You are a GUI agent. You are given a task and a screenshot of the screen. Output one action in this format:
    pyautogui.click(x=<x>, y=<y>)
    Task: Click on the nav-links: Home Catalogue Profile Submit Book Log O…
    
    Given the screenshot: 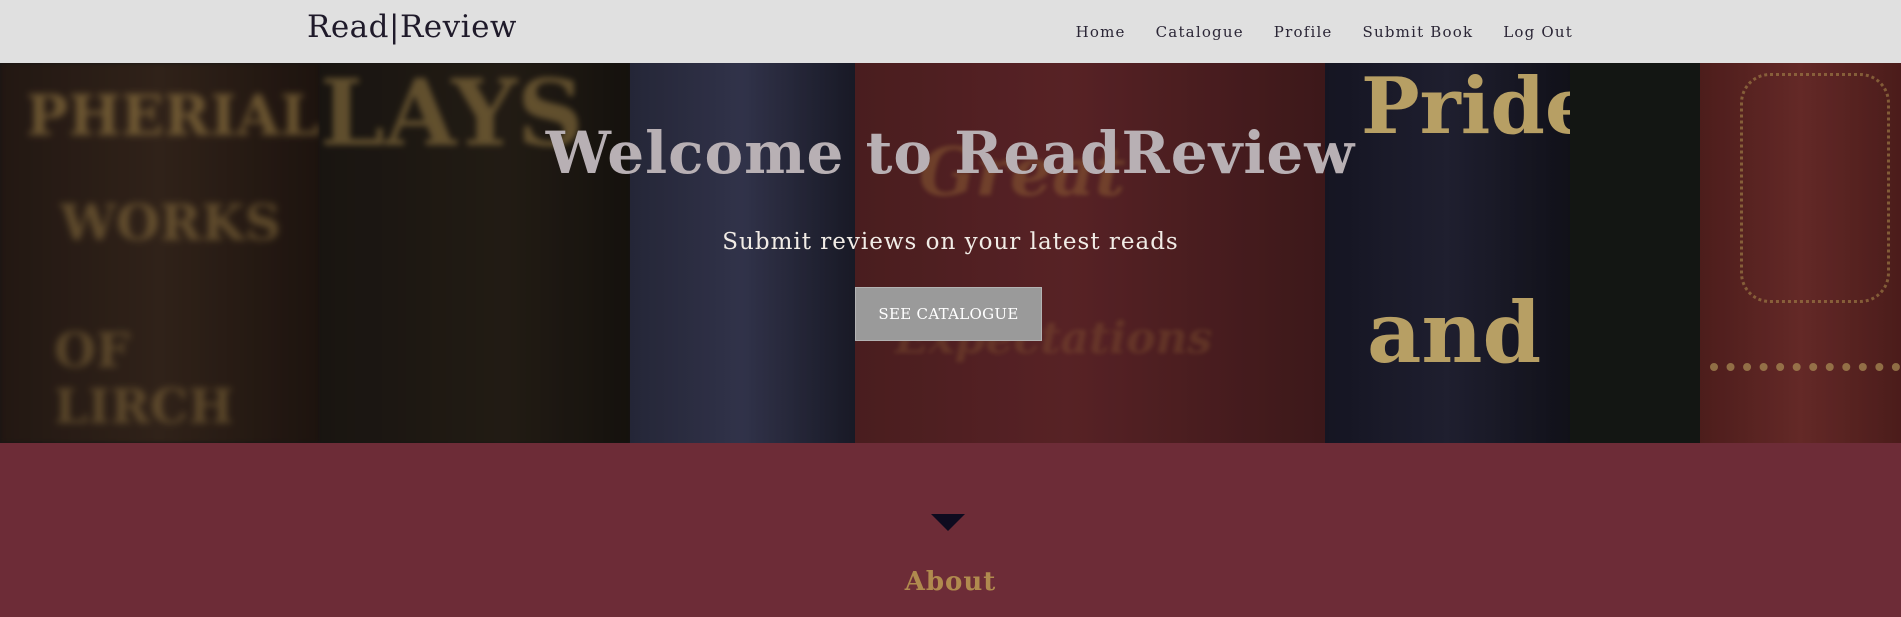 What is the action you would take?
    pyautogui.click(x=1309, y=31)
    